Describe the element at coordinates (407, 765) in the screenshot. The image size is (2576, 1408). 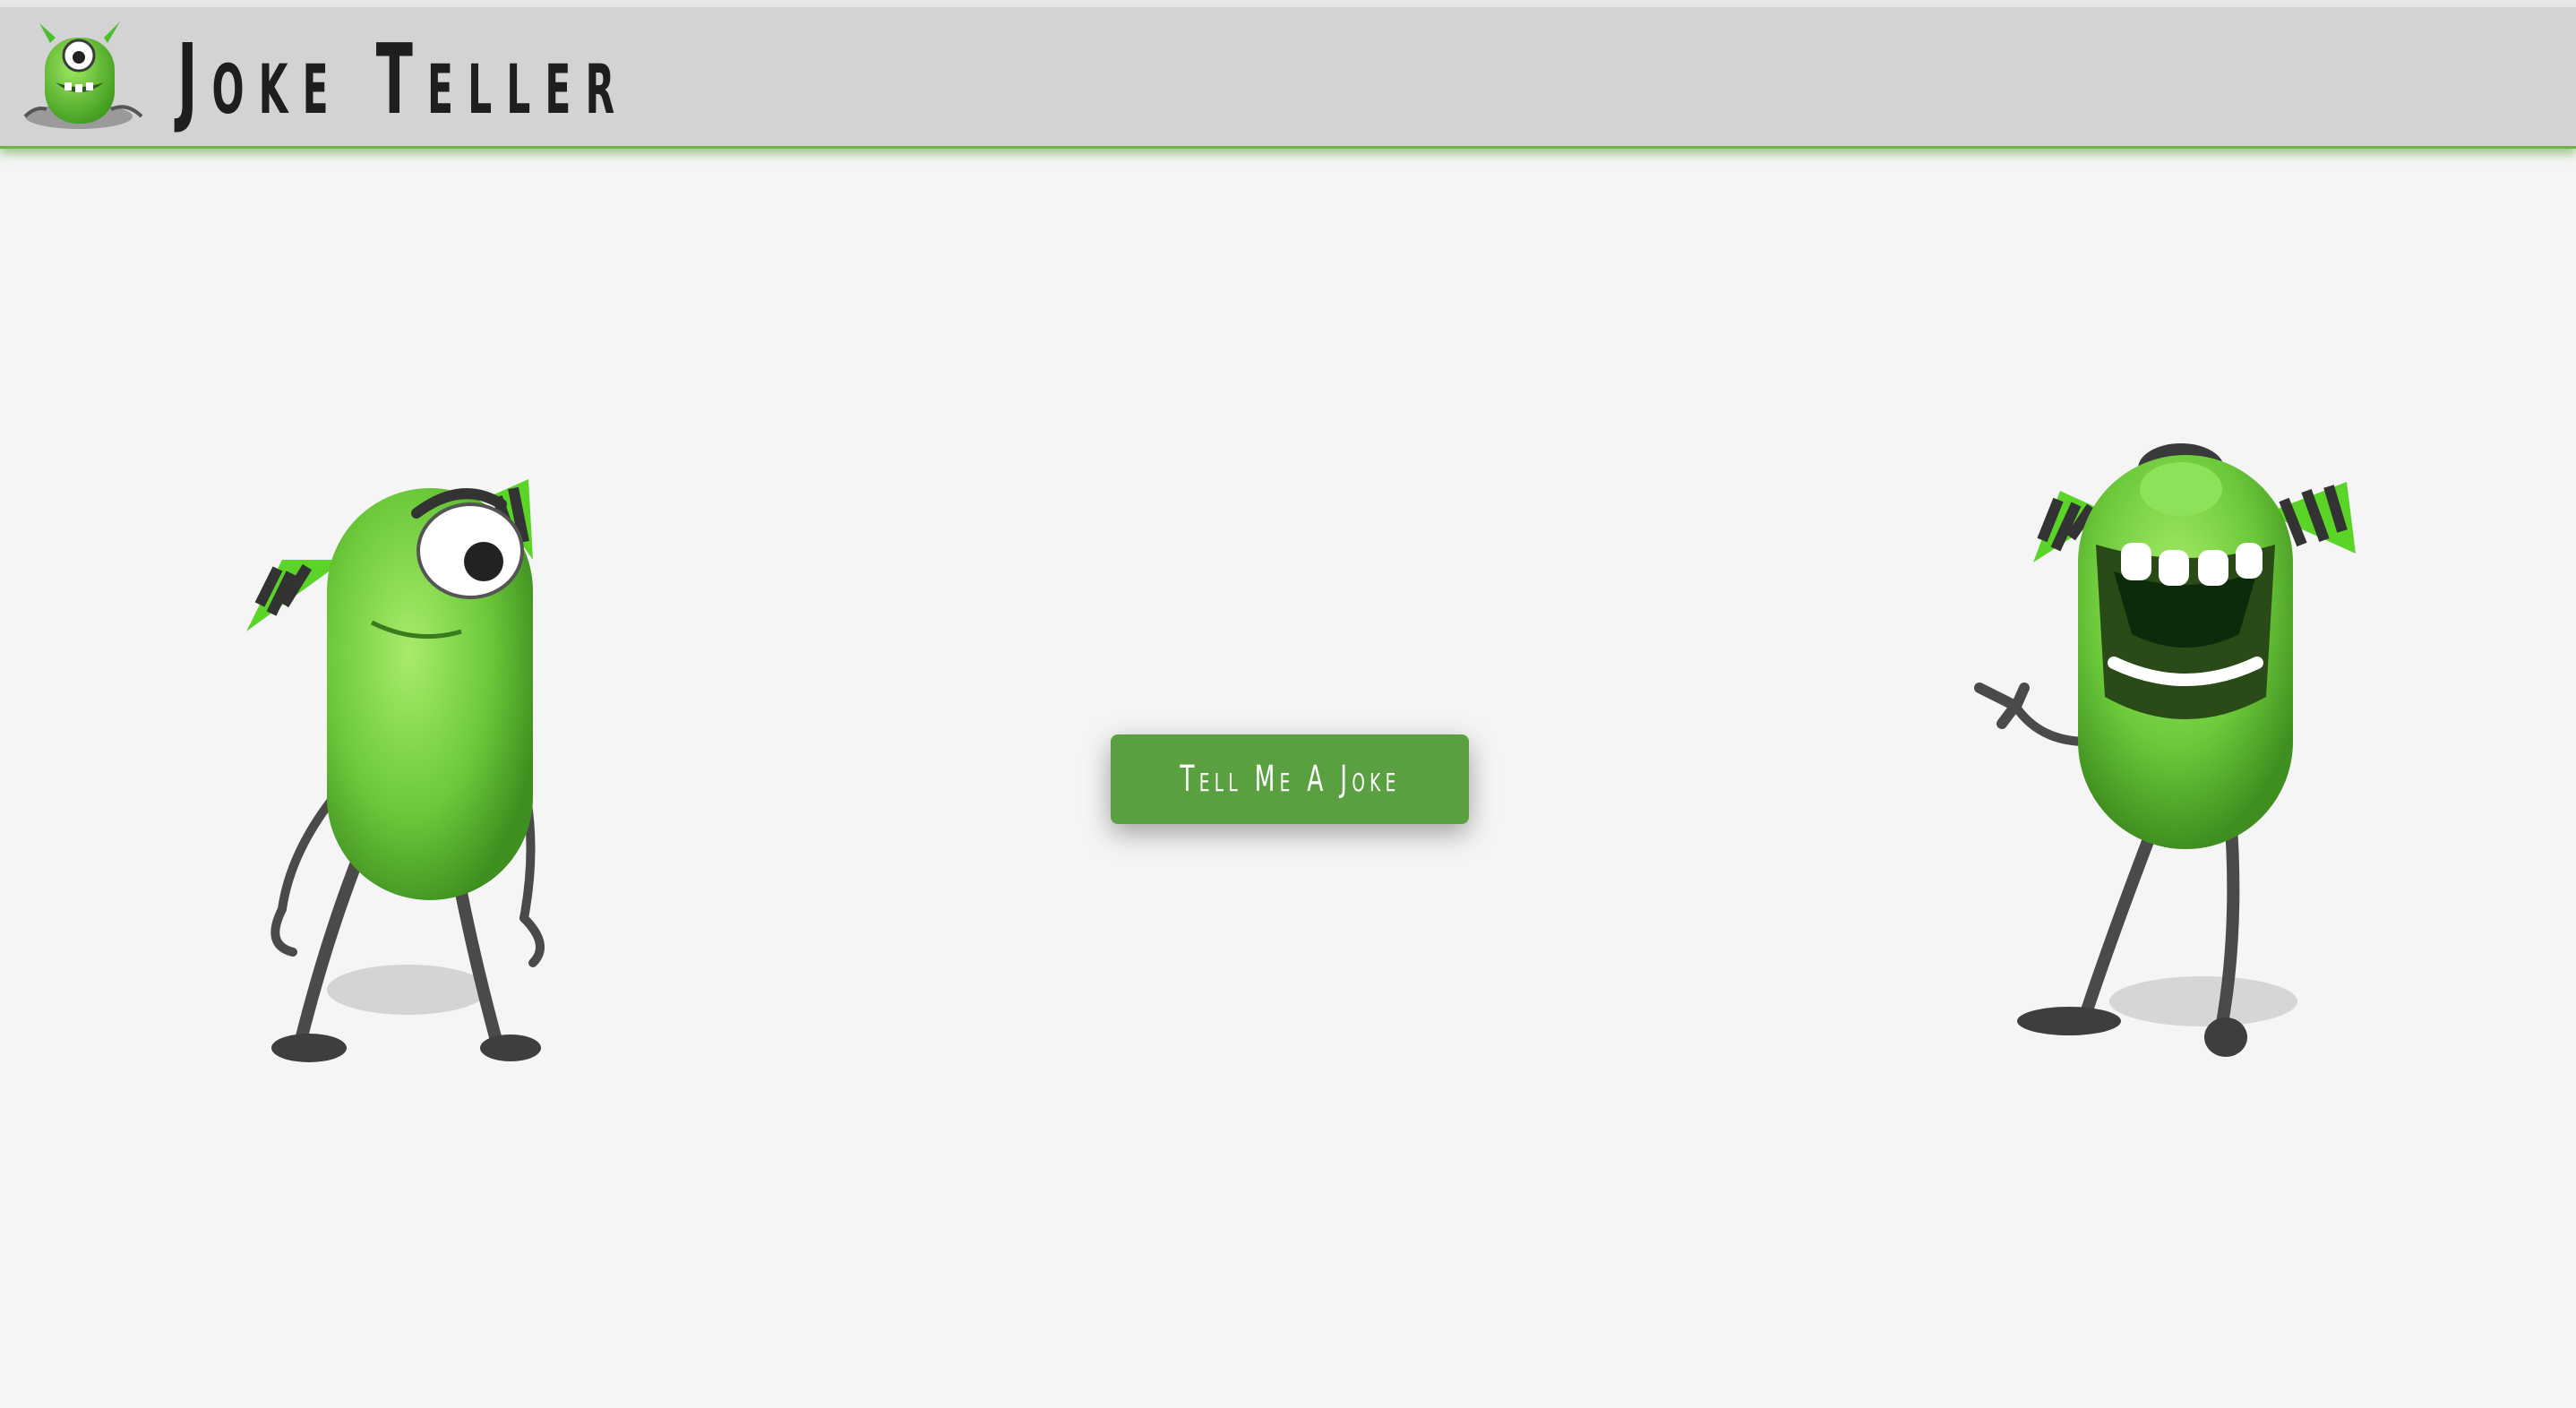
I see `monster-left-icon` at that location.